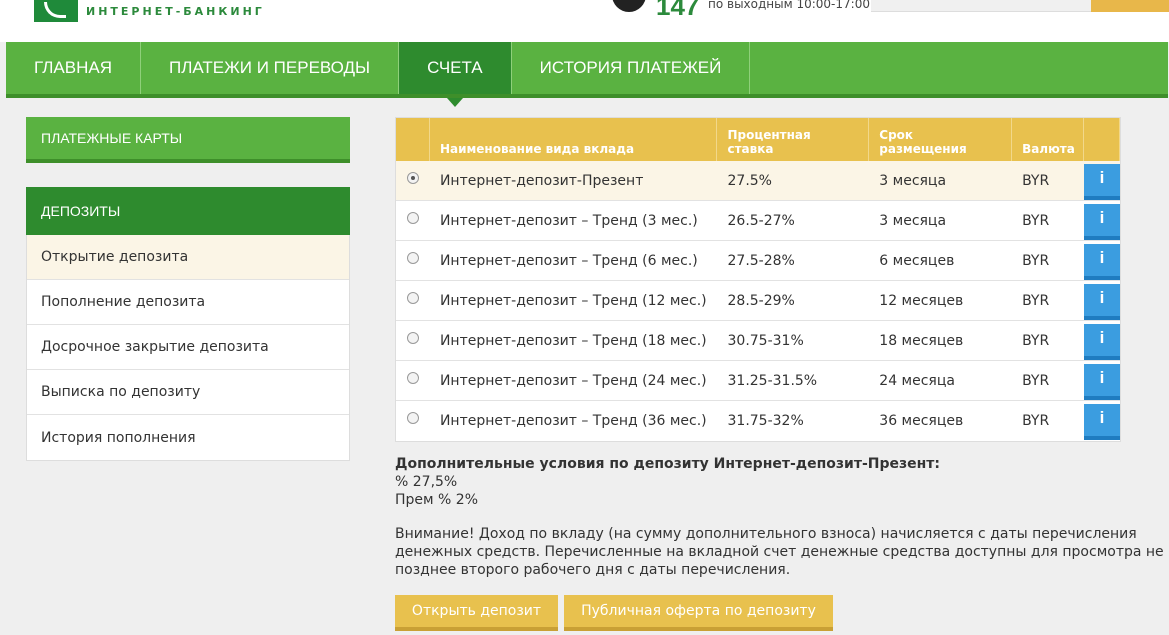 The width and height of the screenshot is (1169, 635). Describe the element at coordinates (188, 257) in the screenshot. I see `sidebar-item-open-deposit: Открытие депозита` at that location.